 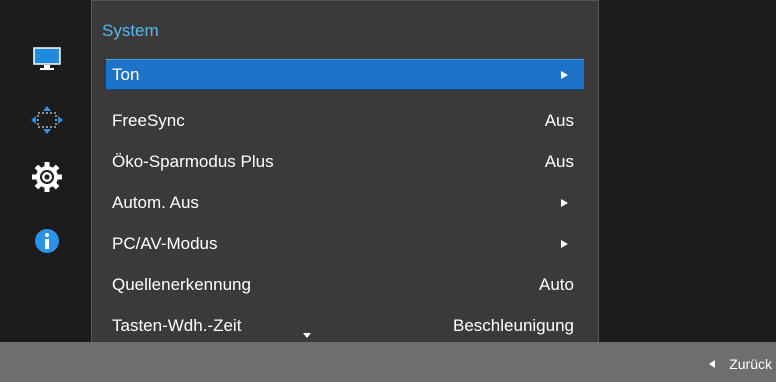 I want to click on menu-item-label: Öko-Sparmodus Plus, so click(x=193, y=161).